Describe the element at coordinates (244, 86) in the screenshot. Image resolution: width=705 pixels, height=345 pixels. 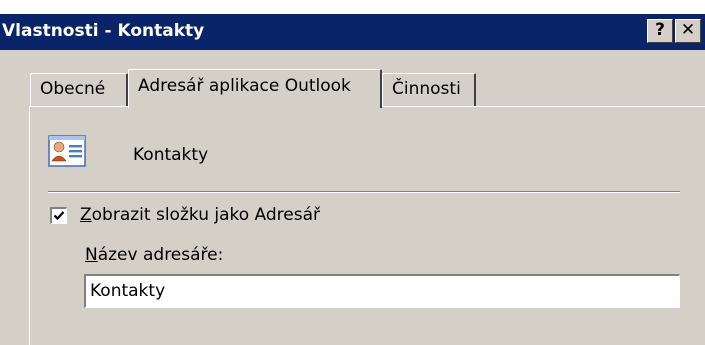
I see `tab-label: Adresář aplikace Outlook` at that location.